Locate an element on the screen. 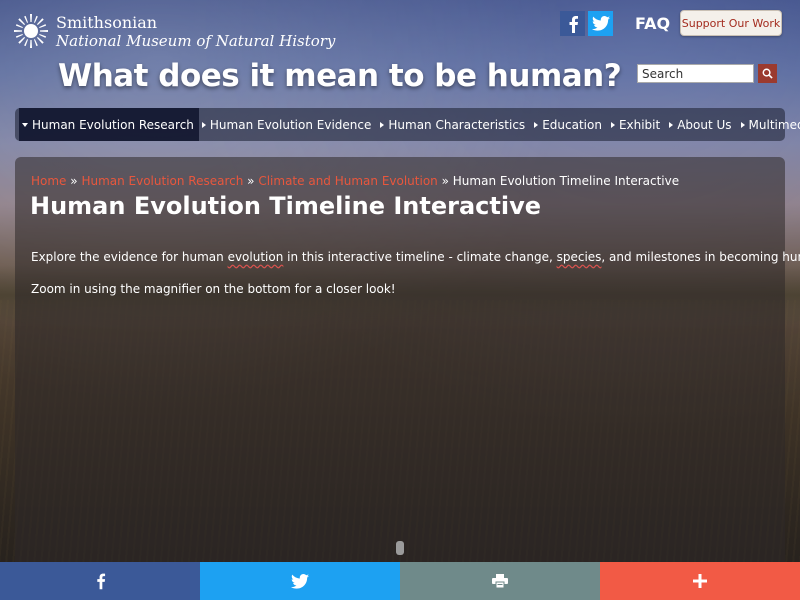  nav-item-human-evolution-research: Human Evolution Research is located at coordinates (109, 124).